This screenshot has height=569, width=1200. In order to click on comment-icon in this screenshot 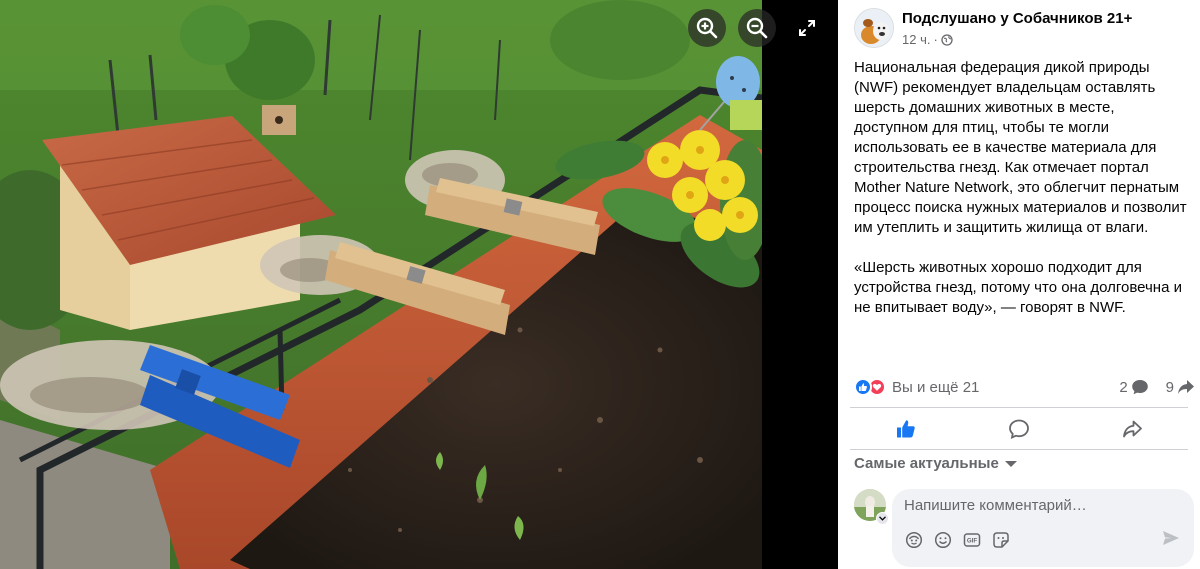, I will do `click(1019, 429)`.